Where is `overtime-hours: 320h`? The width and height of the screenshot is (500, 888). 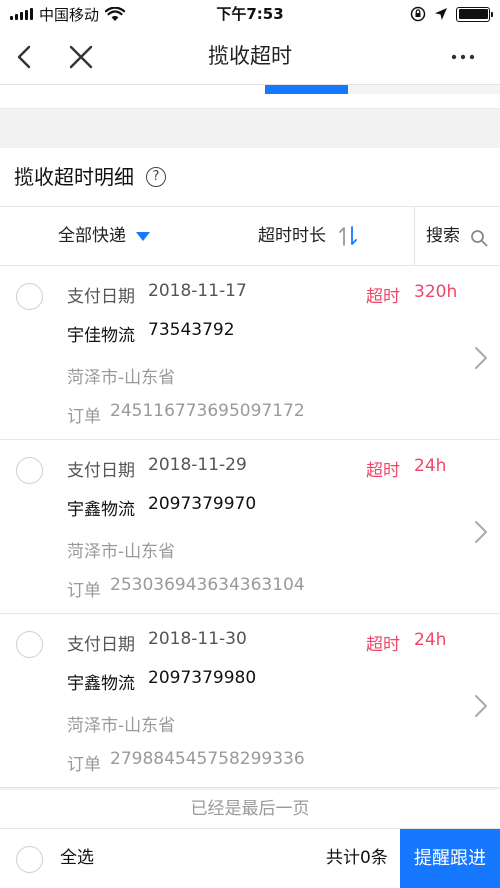
overtime-hours: 320h is located at coordinates (436, 292).